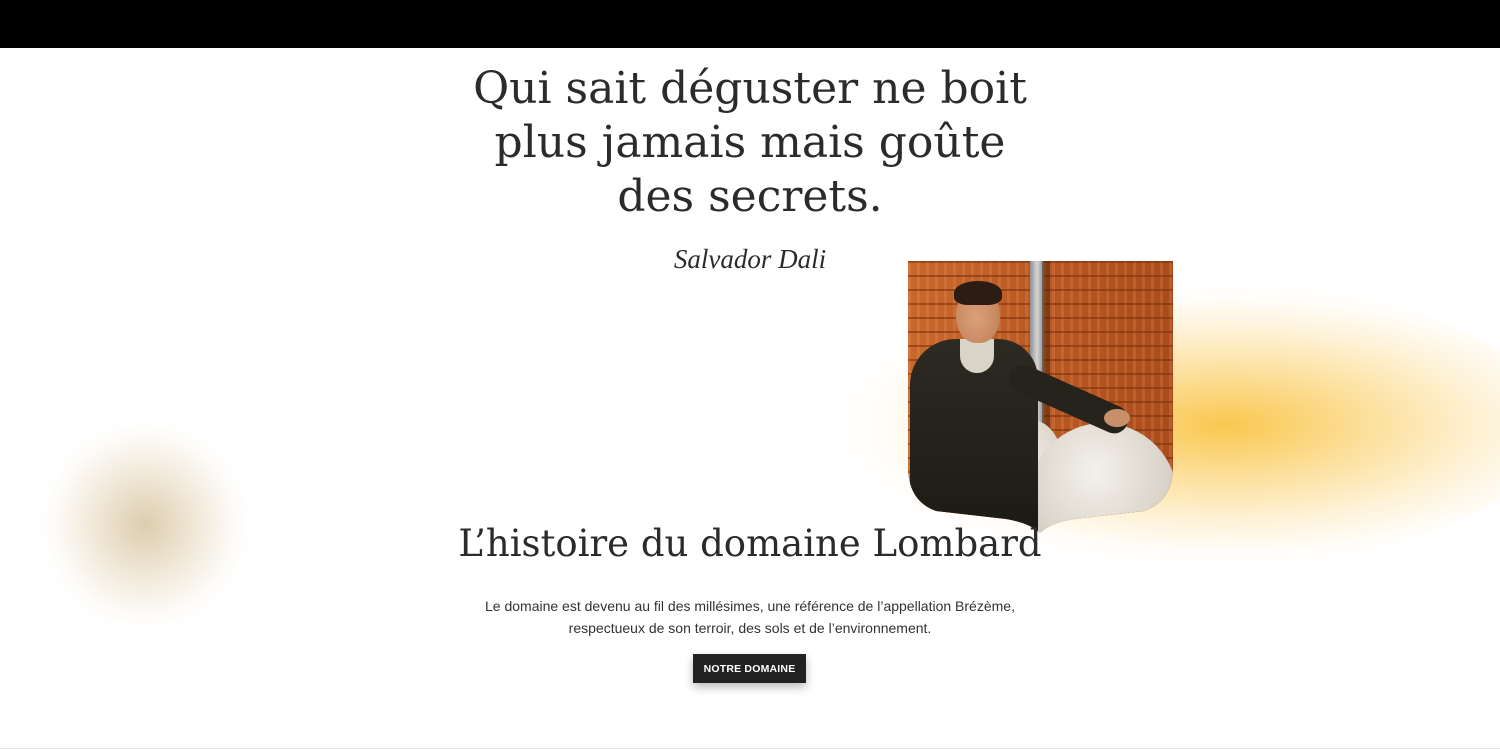 This screenshot has height=750, width=1500. Describe the element at coordinates (977, 356) in the screenshot. I see `photo-person-collar` at that location.